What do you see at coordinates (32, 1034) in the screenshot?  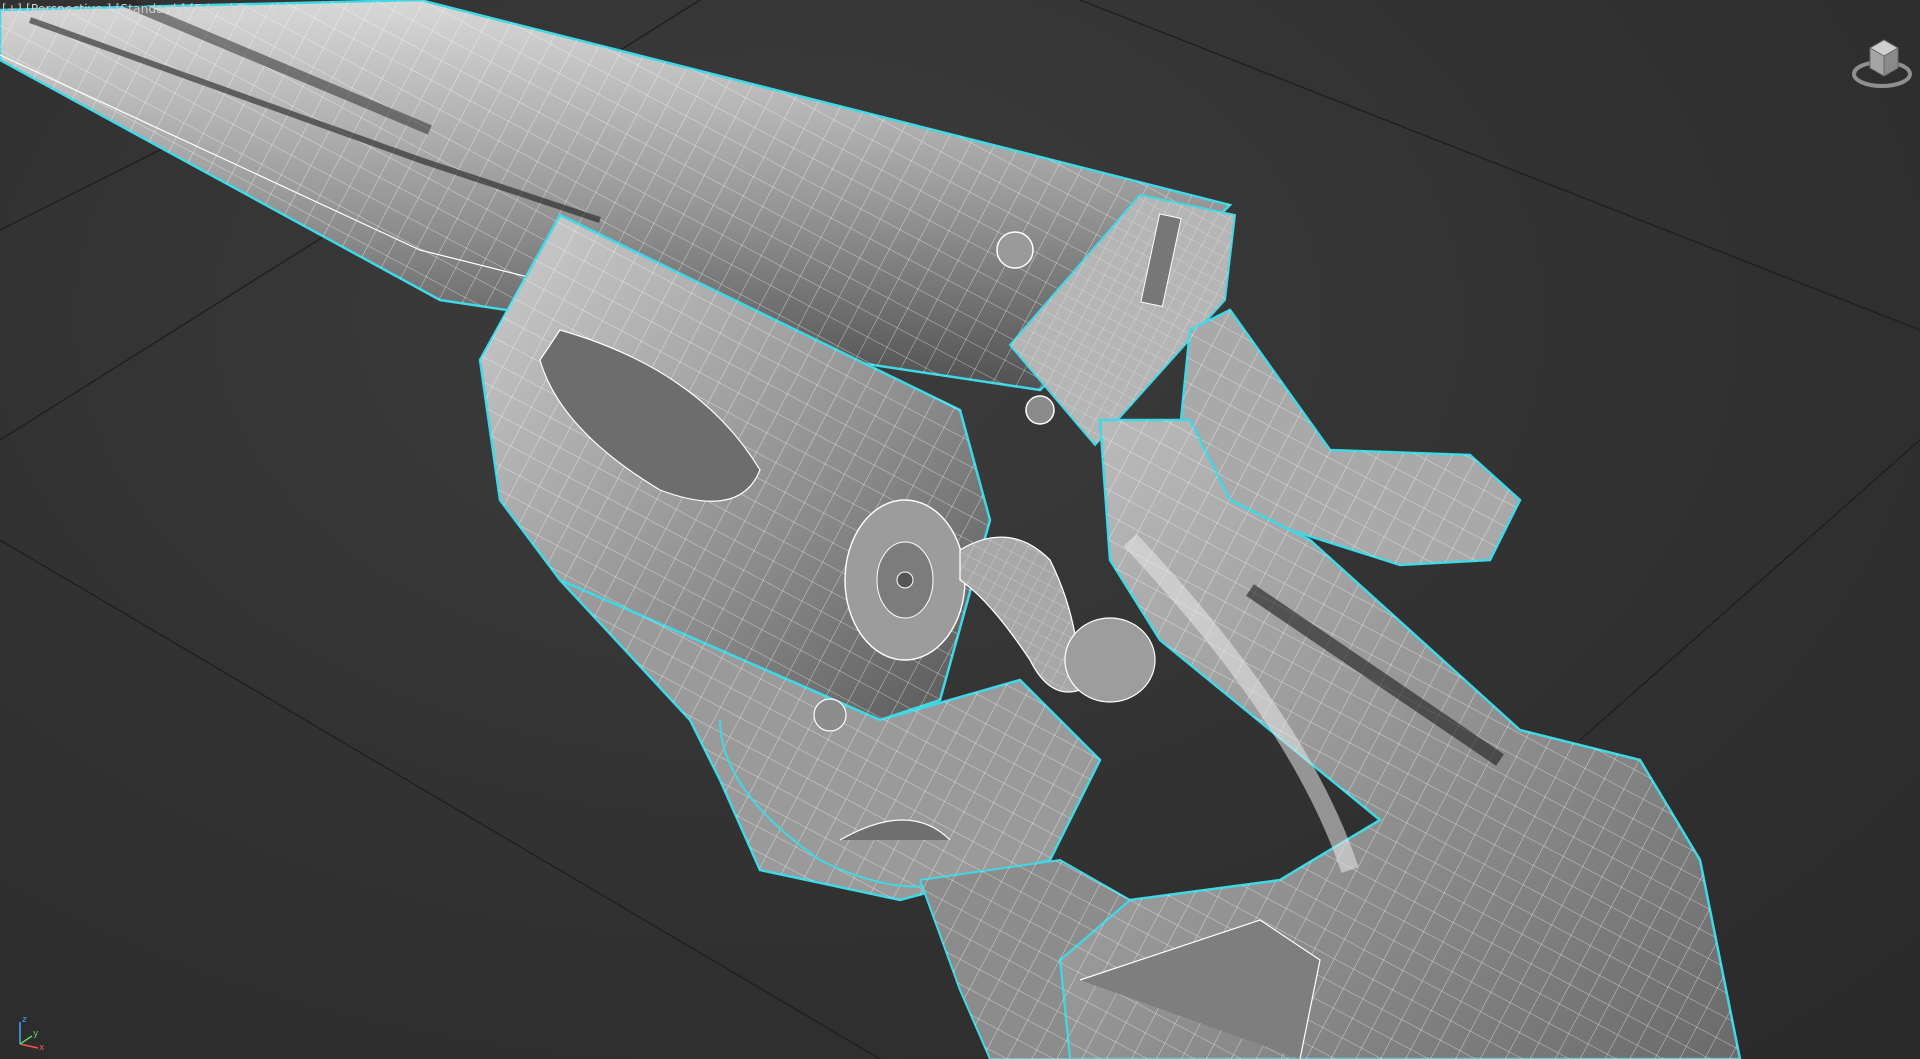 I see `axis-tripod-icon: z x y` at bounding box center [32, 1034].